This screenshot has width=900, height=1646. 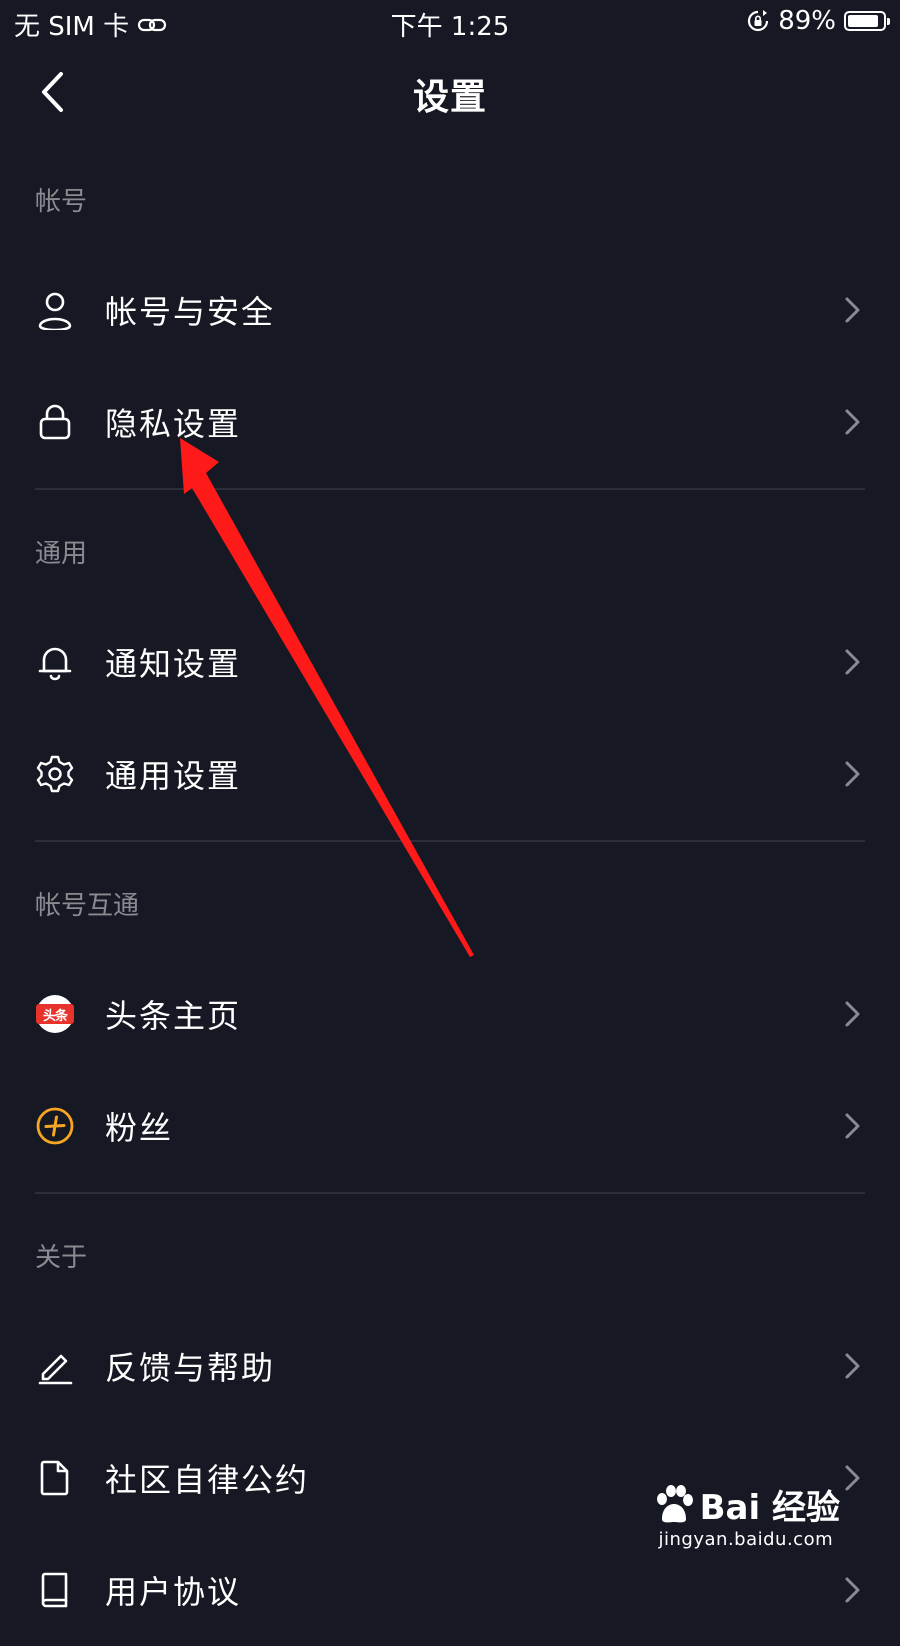 I want to click on toutiao-icon: 头条, so click(x=55, y=1014).